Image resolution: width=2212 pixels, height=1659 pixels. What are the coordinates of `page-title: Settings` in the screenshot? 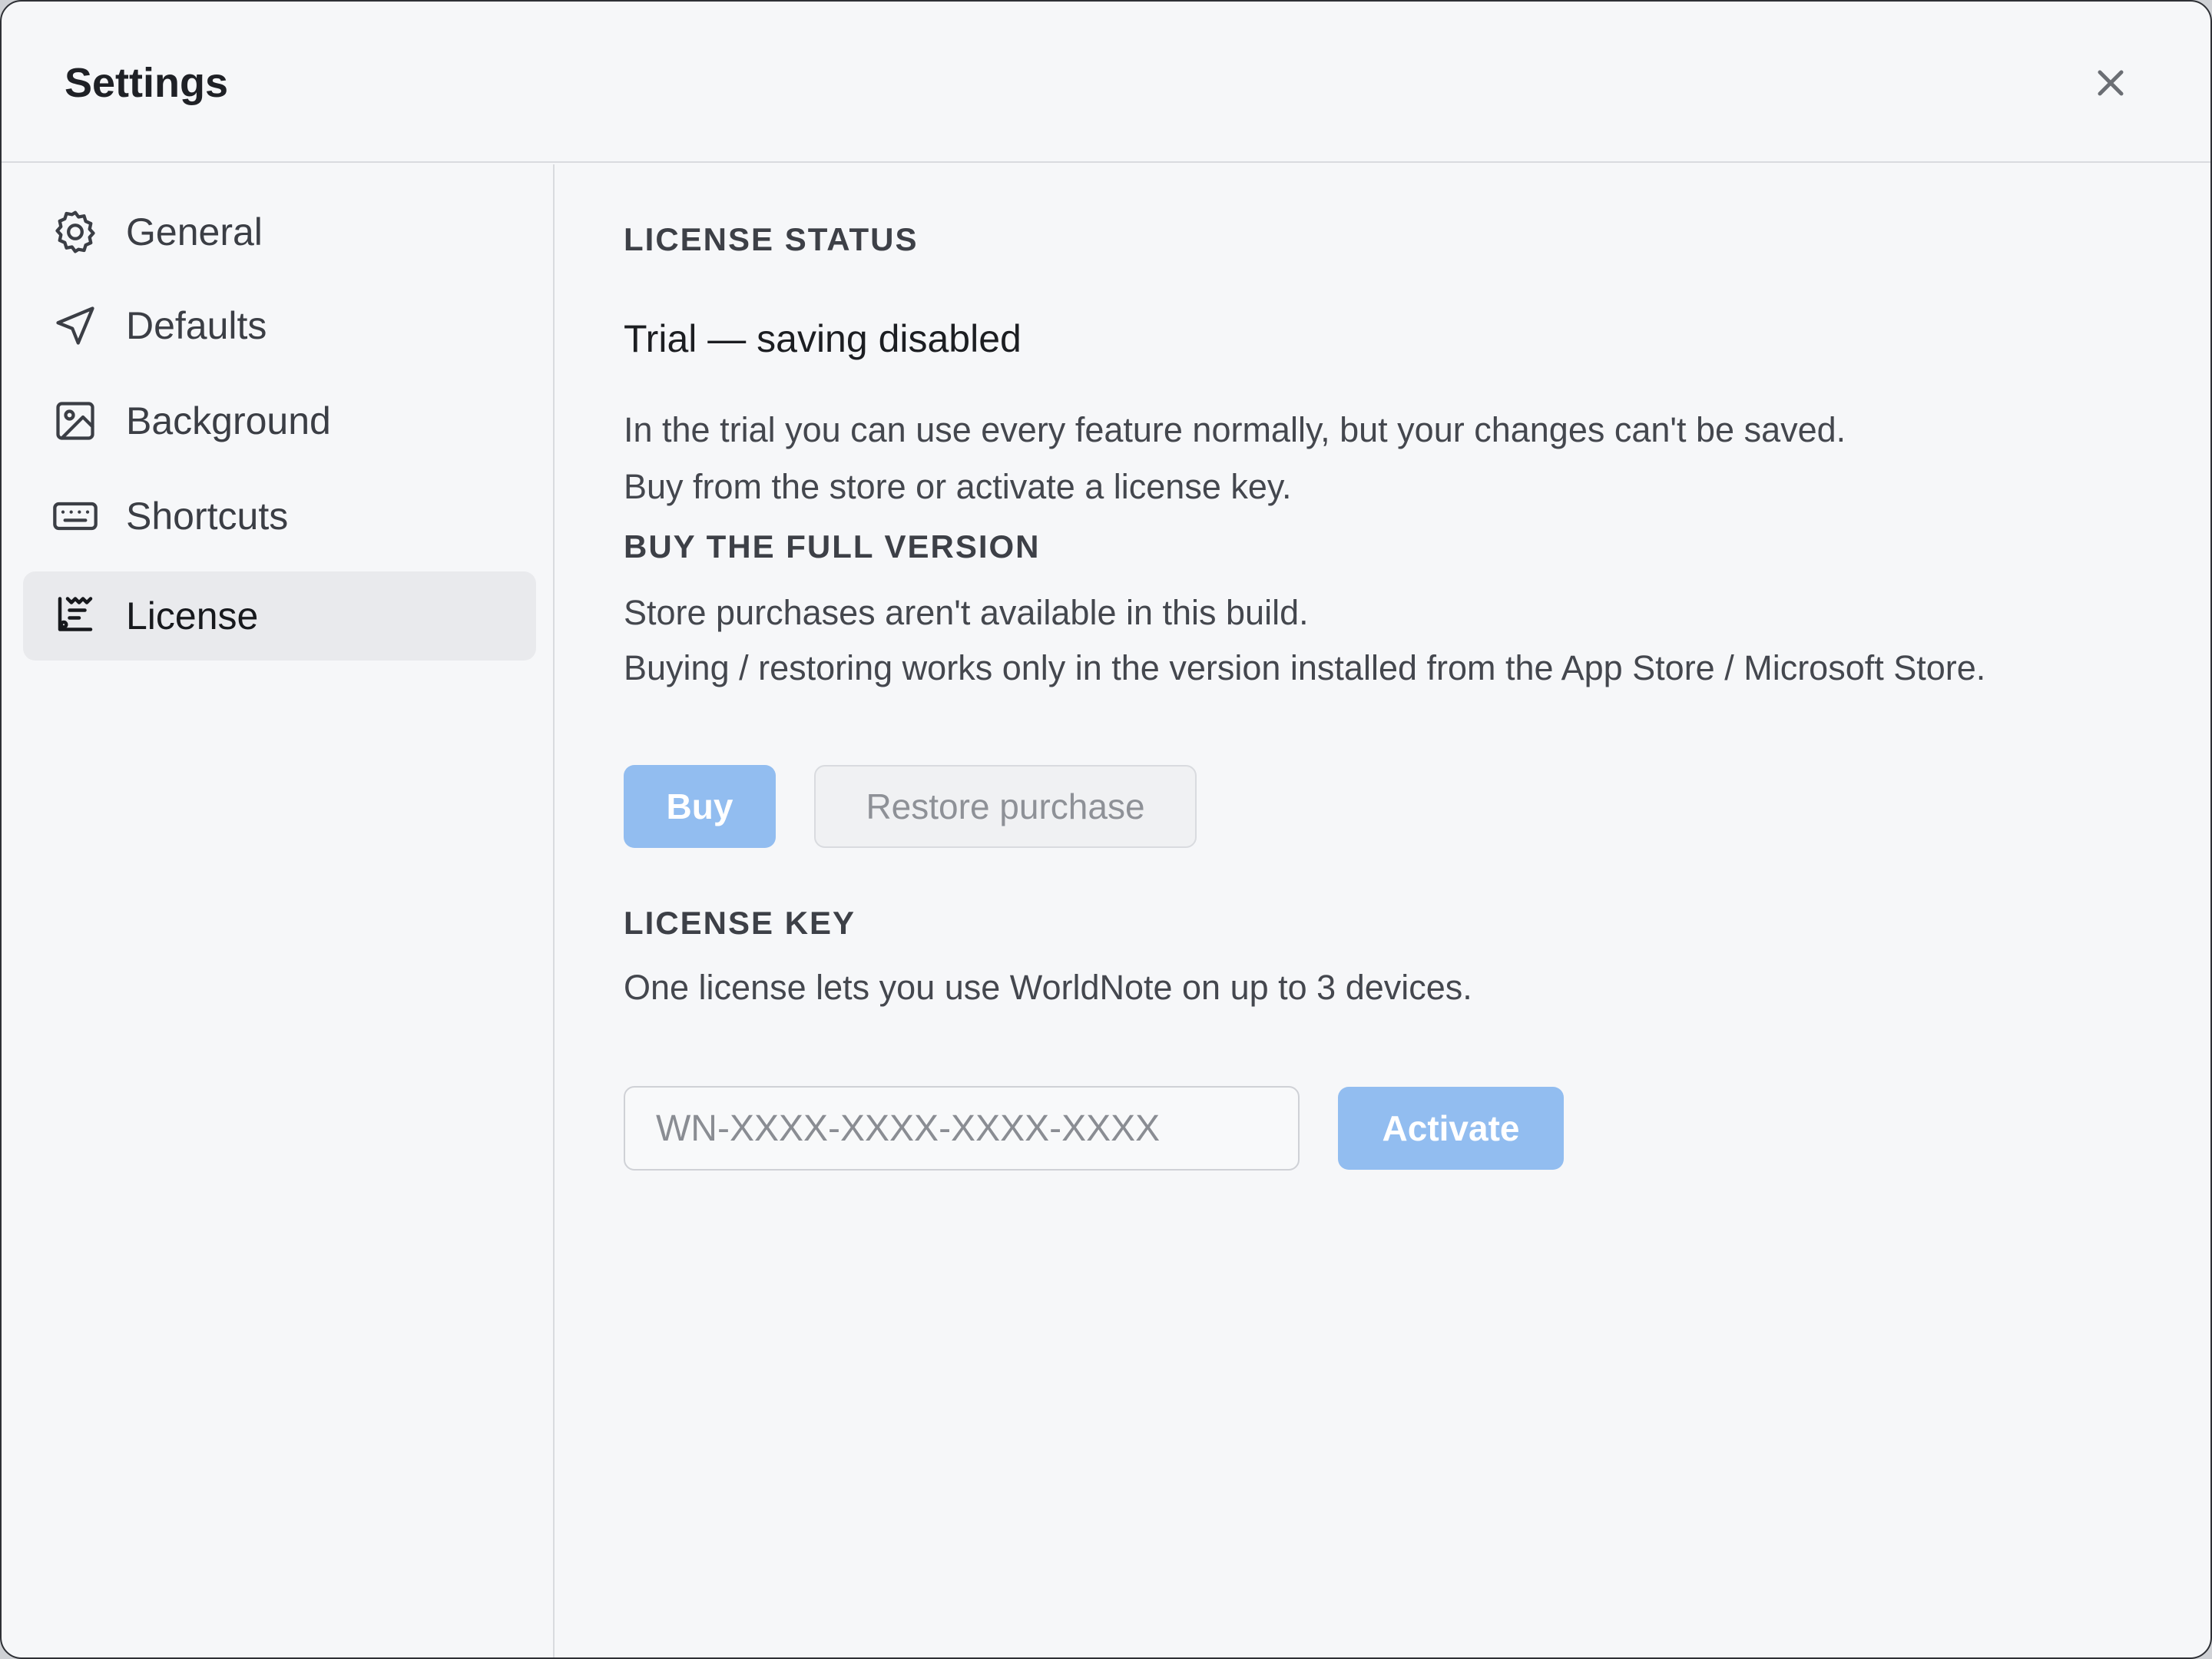 It's located at (147, 83).